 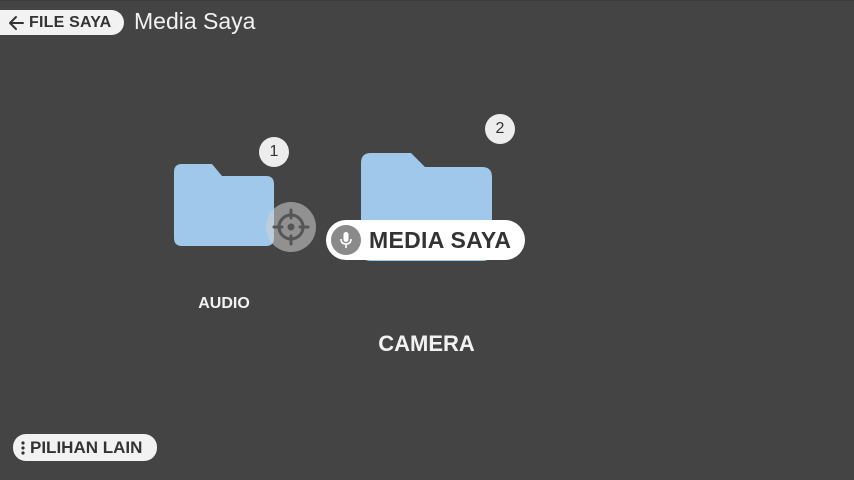 What do you see at coordinates (23, 447) in the screenshot?
I see `more-vert-icon` at bounding box center [23, 447].